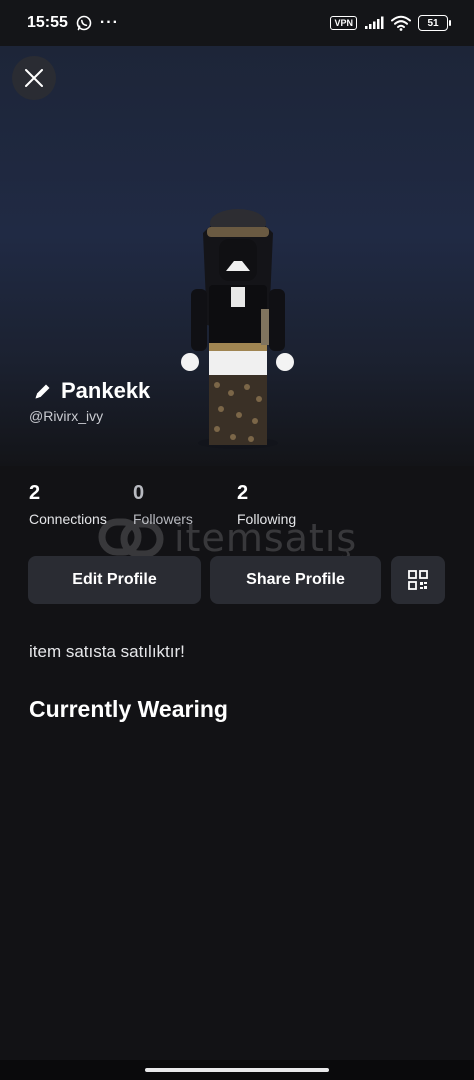  I want to click on qr-code-icon, so click(418, 580).